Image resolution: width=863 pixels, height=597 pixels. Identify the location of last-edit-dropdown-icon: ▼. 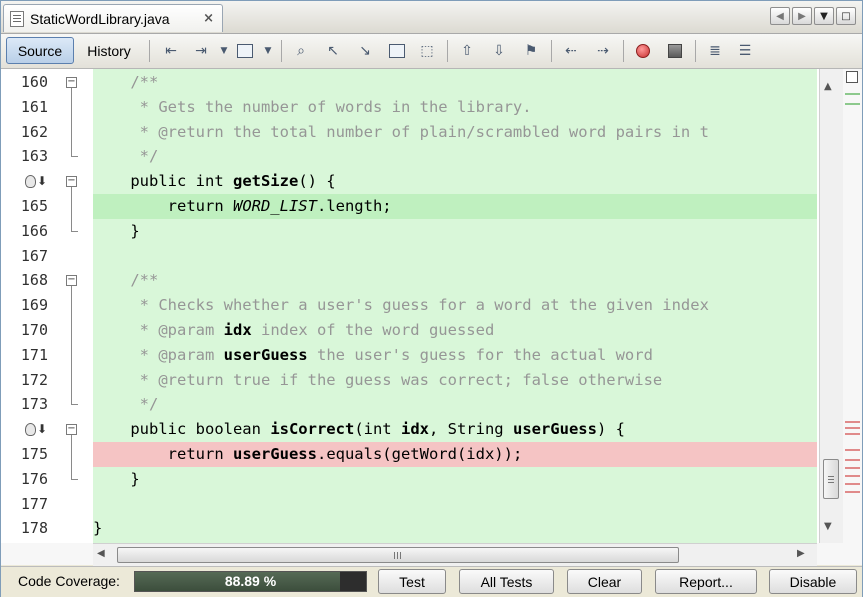
(268, 51).